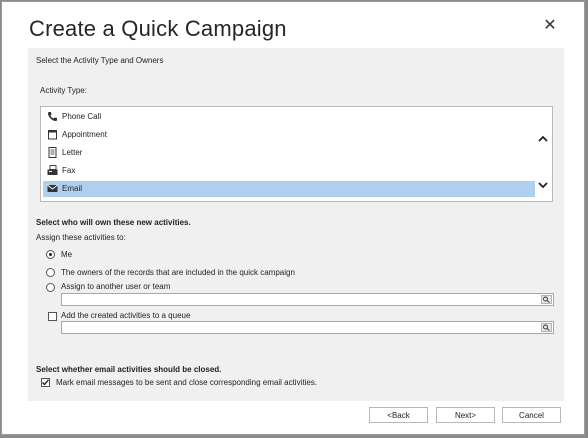 The width and height of the screenshot is (588, 438). I want to click on fax-icon, so click(52, 170).